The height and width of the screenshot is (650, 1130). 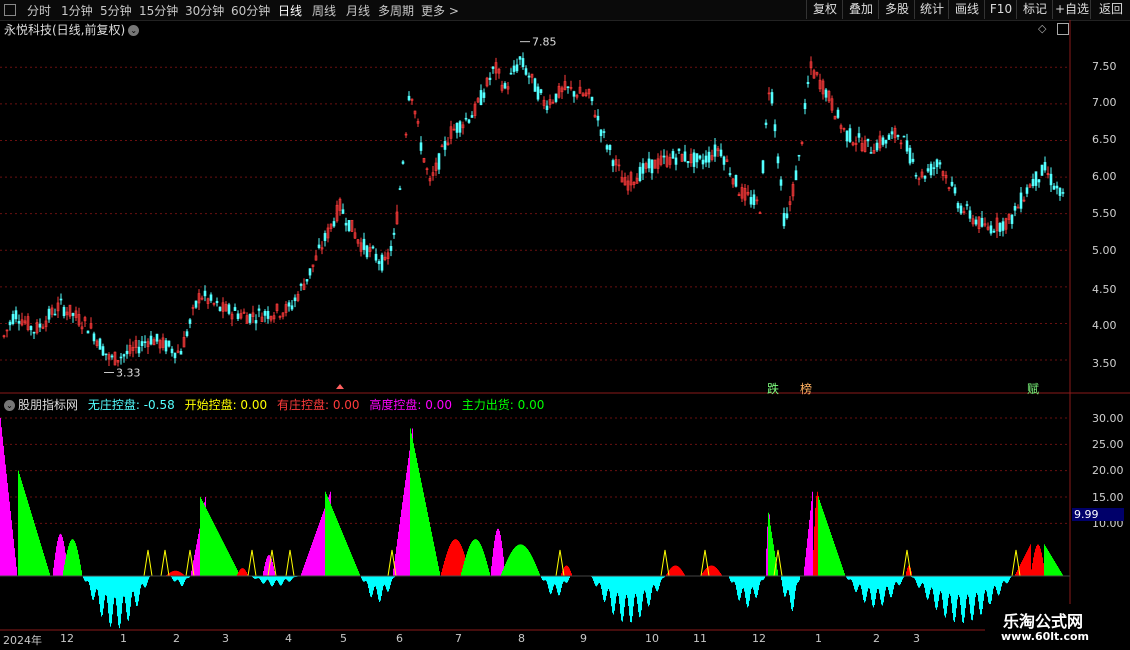 What do you see at coordinates (123, 638) in the screenshot?
I see `timeline-month: 1` at bounding box center [123, 638].